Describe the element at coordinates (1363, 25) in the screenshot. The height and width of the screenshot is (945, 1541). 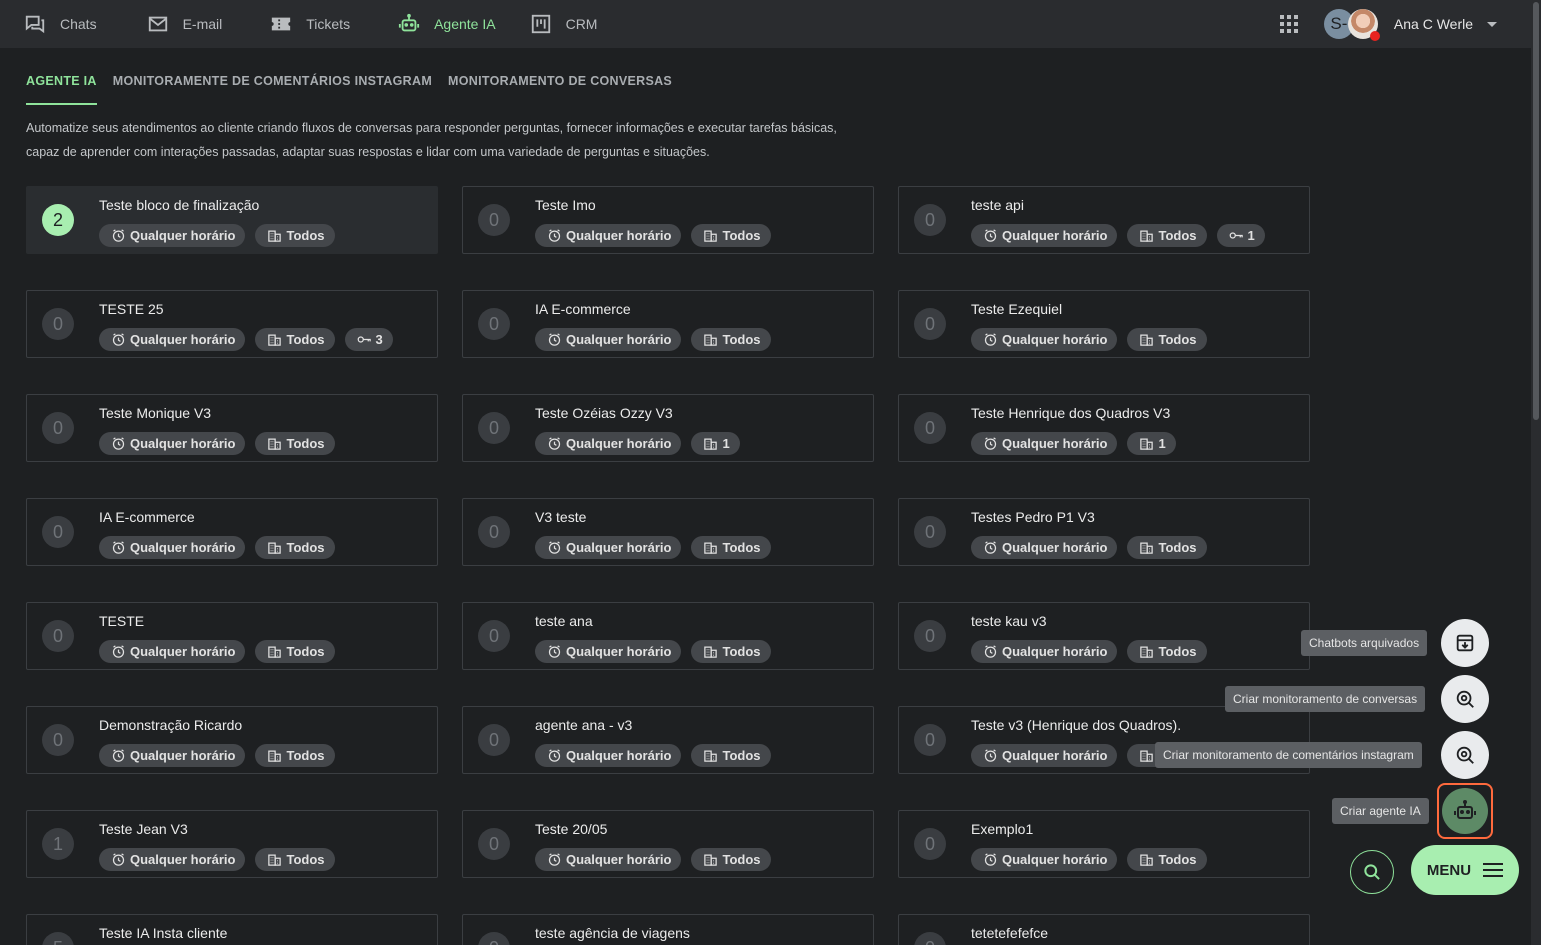
I see `avatar` at that location.